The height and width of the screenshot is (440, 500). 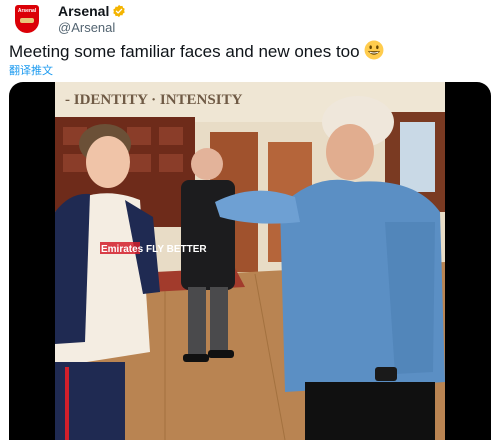 What do you see at coordinates (374, 50) in the screenshot?
I see `grinning-face-emoji-icon` at bounding box center [374, 50].